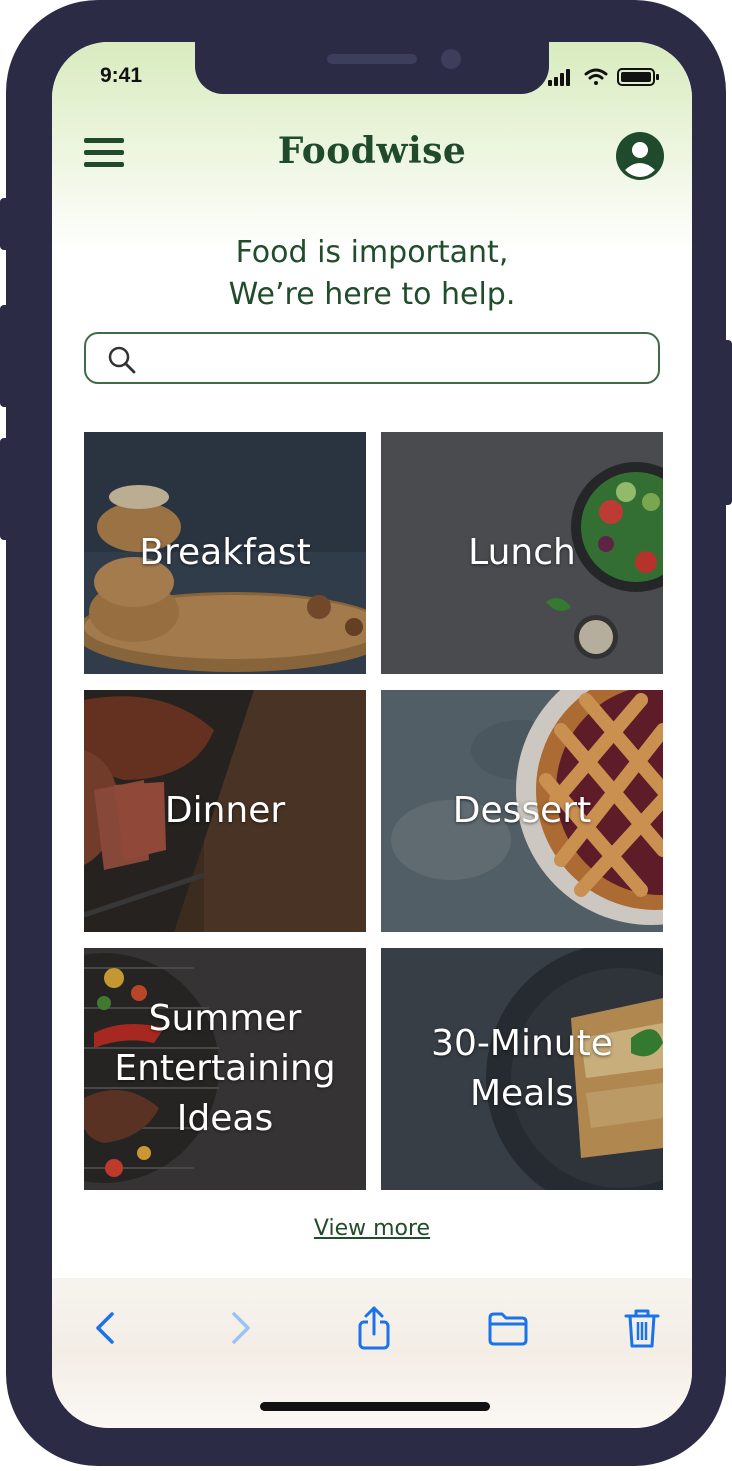 The width and height of the screenshot is (732, 1471). What do you see at coordinates (240, 1328) in the screenshot?
I see `forward-icon` at bounding box center [240, 1328].